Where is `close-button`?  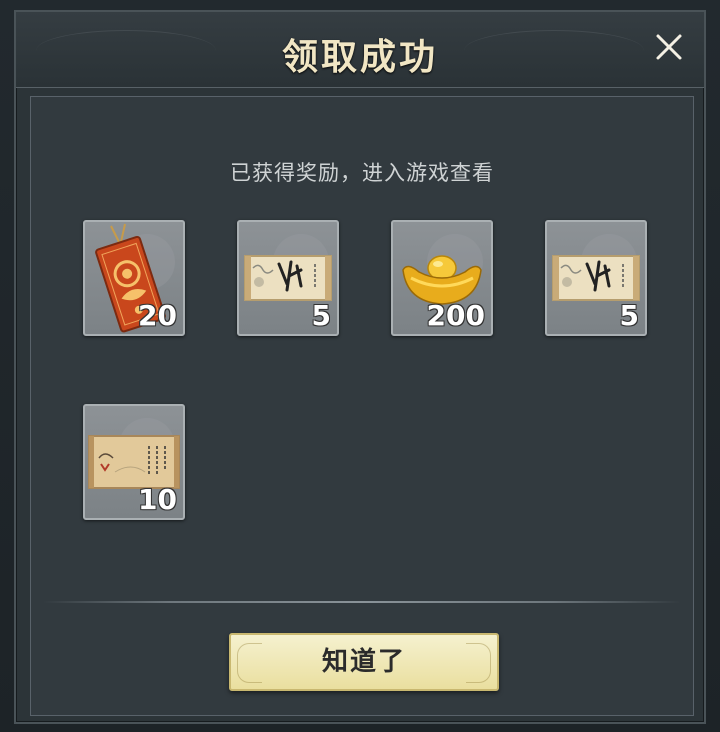
close-button is located at coordinates (669, 47).